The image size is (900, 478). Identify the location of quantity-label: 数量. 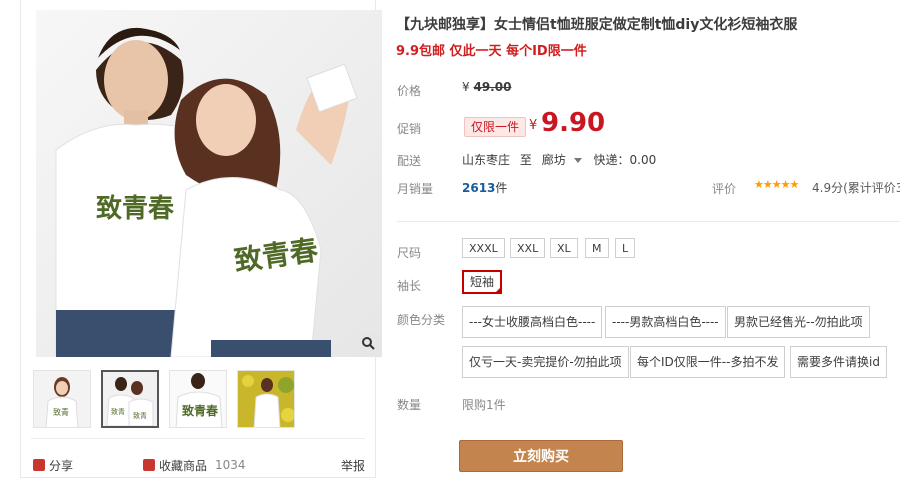
(409, 405).